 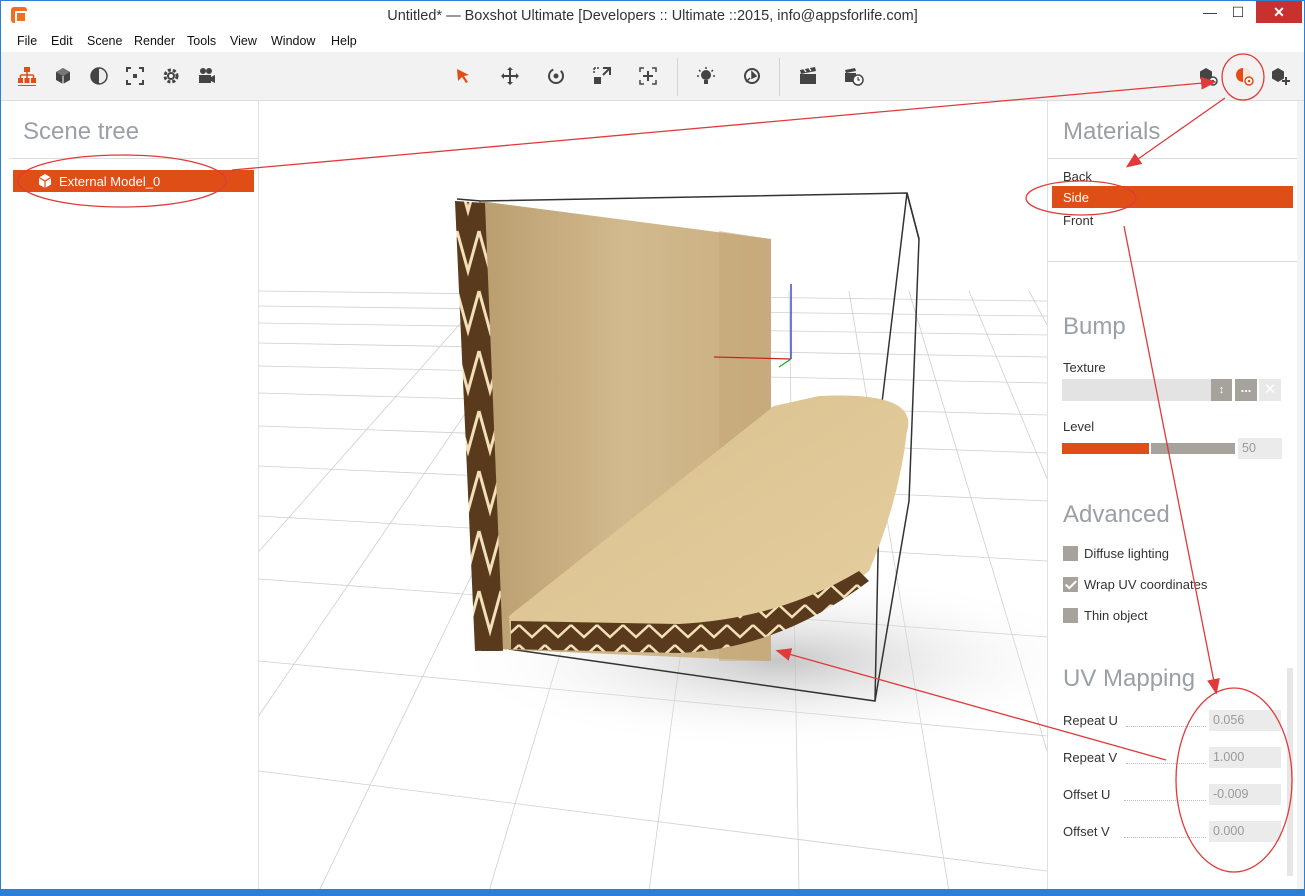 What do you see at coordinates (1210, 12) in the screenshot?
I see `minimize-button: —` at bounding box center [1210, 12].